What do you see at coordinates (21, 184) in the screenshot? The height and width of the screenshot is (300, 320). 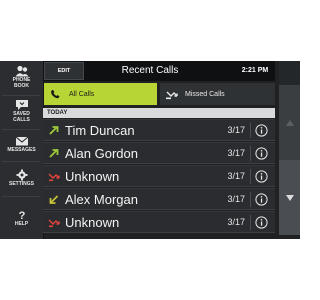 I see `sidebar-item-label: SETTINGS` at bounding box center [21, 184].